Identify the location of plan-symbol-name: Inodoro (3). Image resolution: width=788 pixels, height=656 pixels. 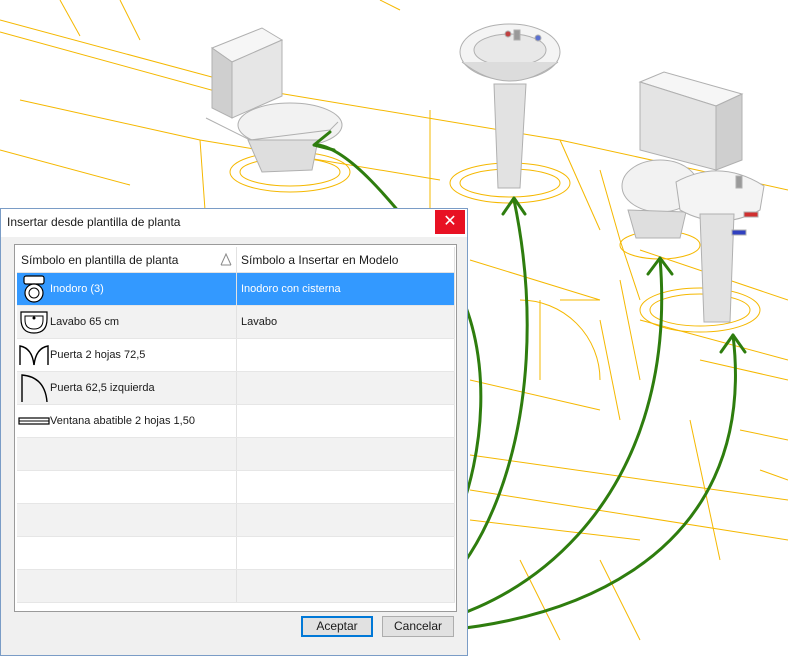
(77, 289).